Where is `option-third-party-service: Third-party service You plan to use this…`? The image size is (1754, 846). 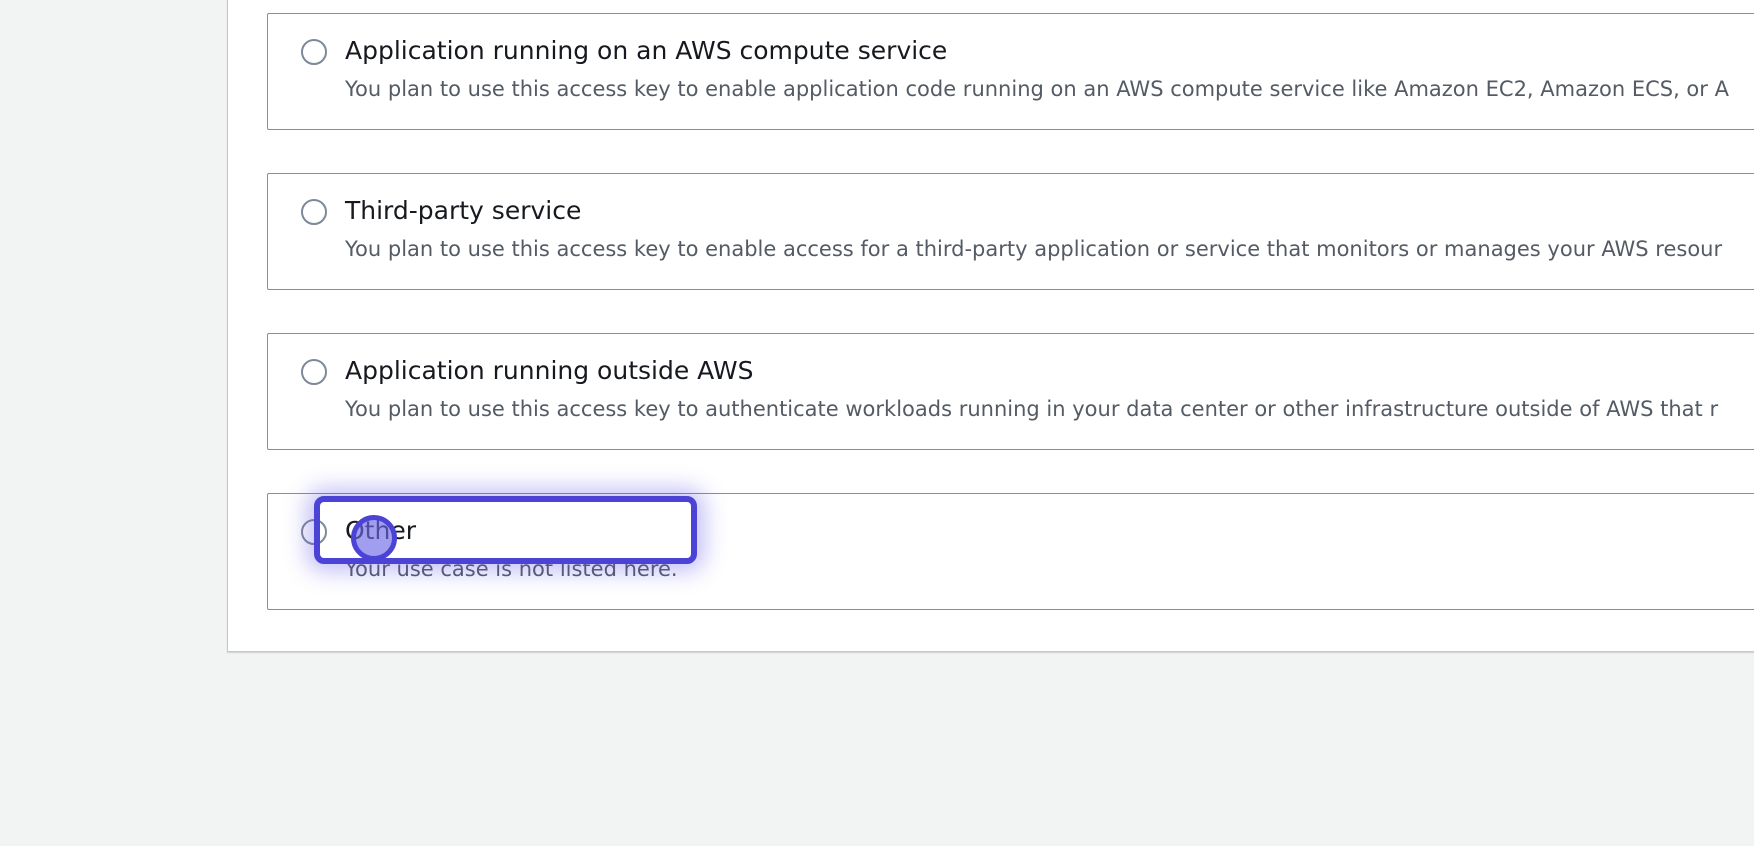 option-third-party-service: Third-party service You plan to use this… is located at coordinates (1010, 231).